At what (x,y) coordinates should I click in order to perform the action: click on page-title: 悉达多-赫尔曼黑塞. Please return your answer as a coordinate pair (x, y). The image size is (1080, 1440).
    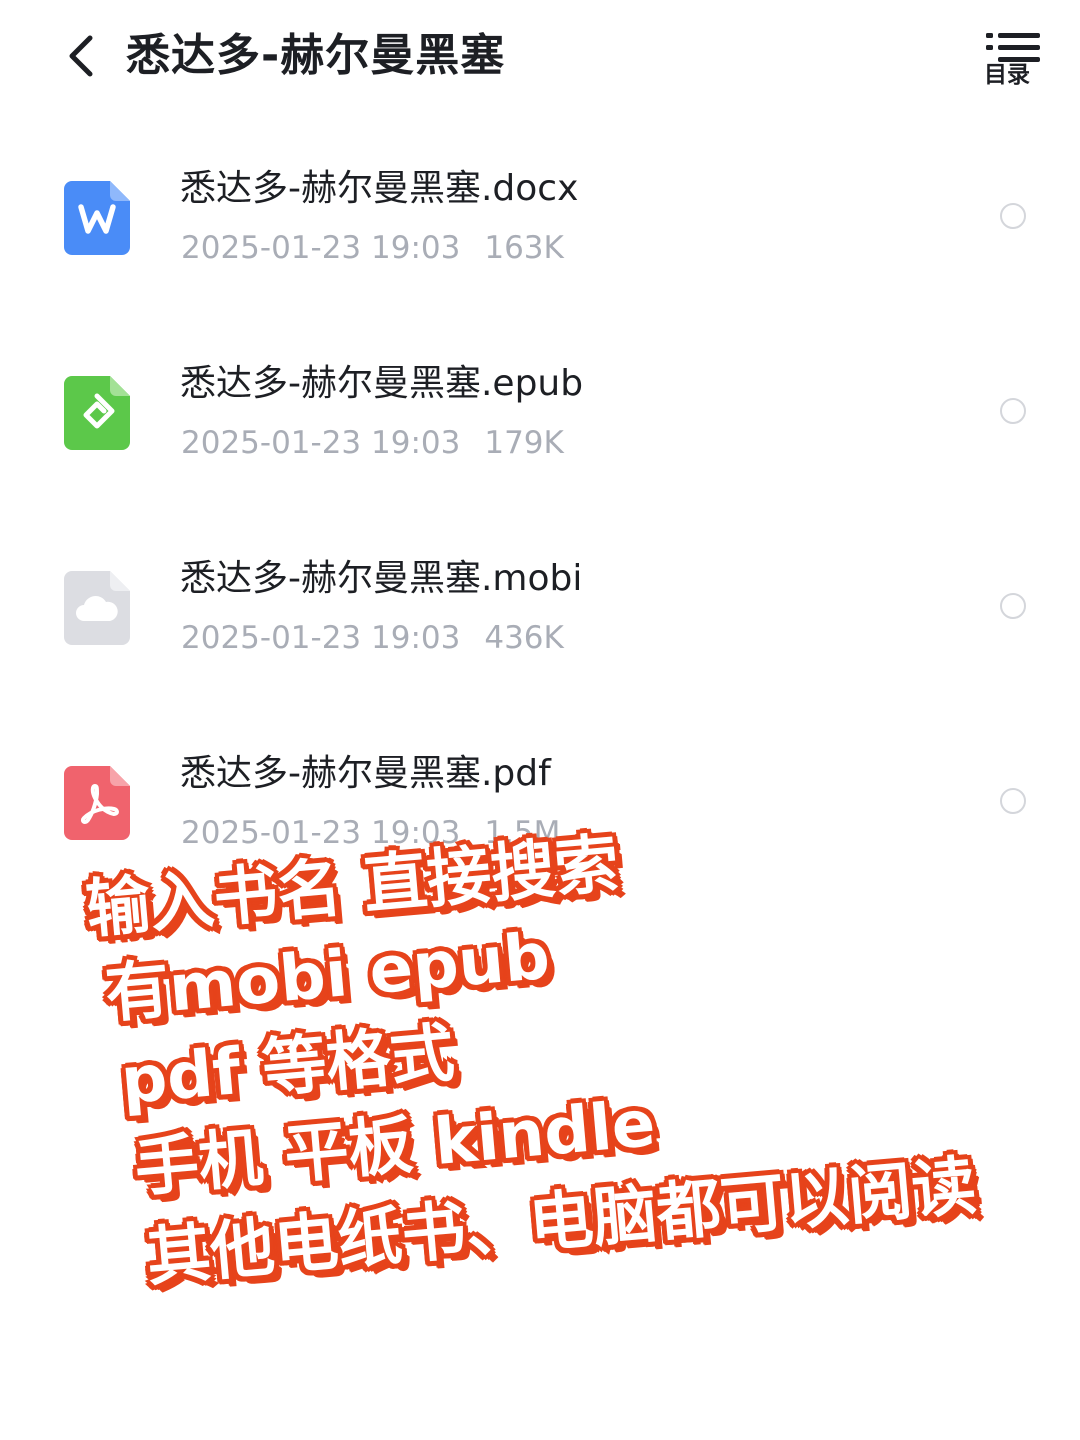
    Looking at the image, I should click on (316, 55).